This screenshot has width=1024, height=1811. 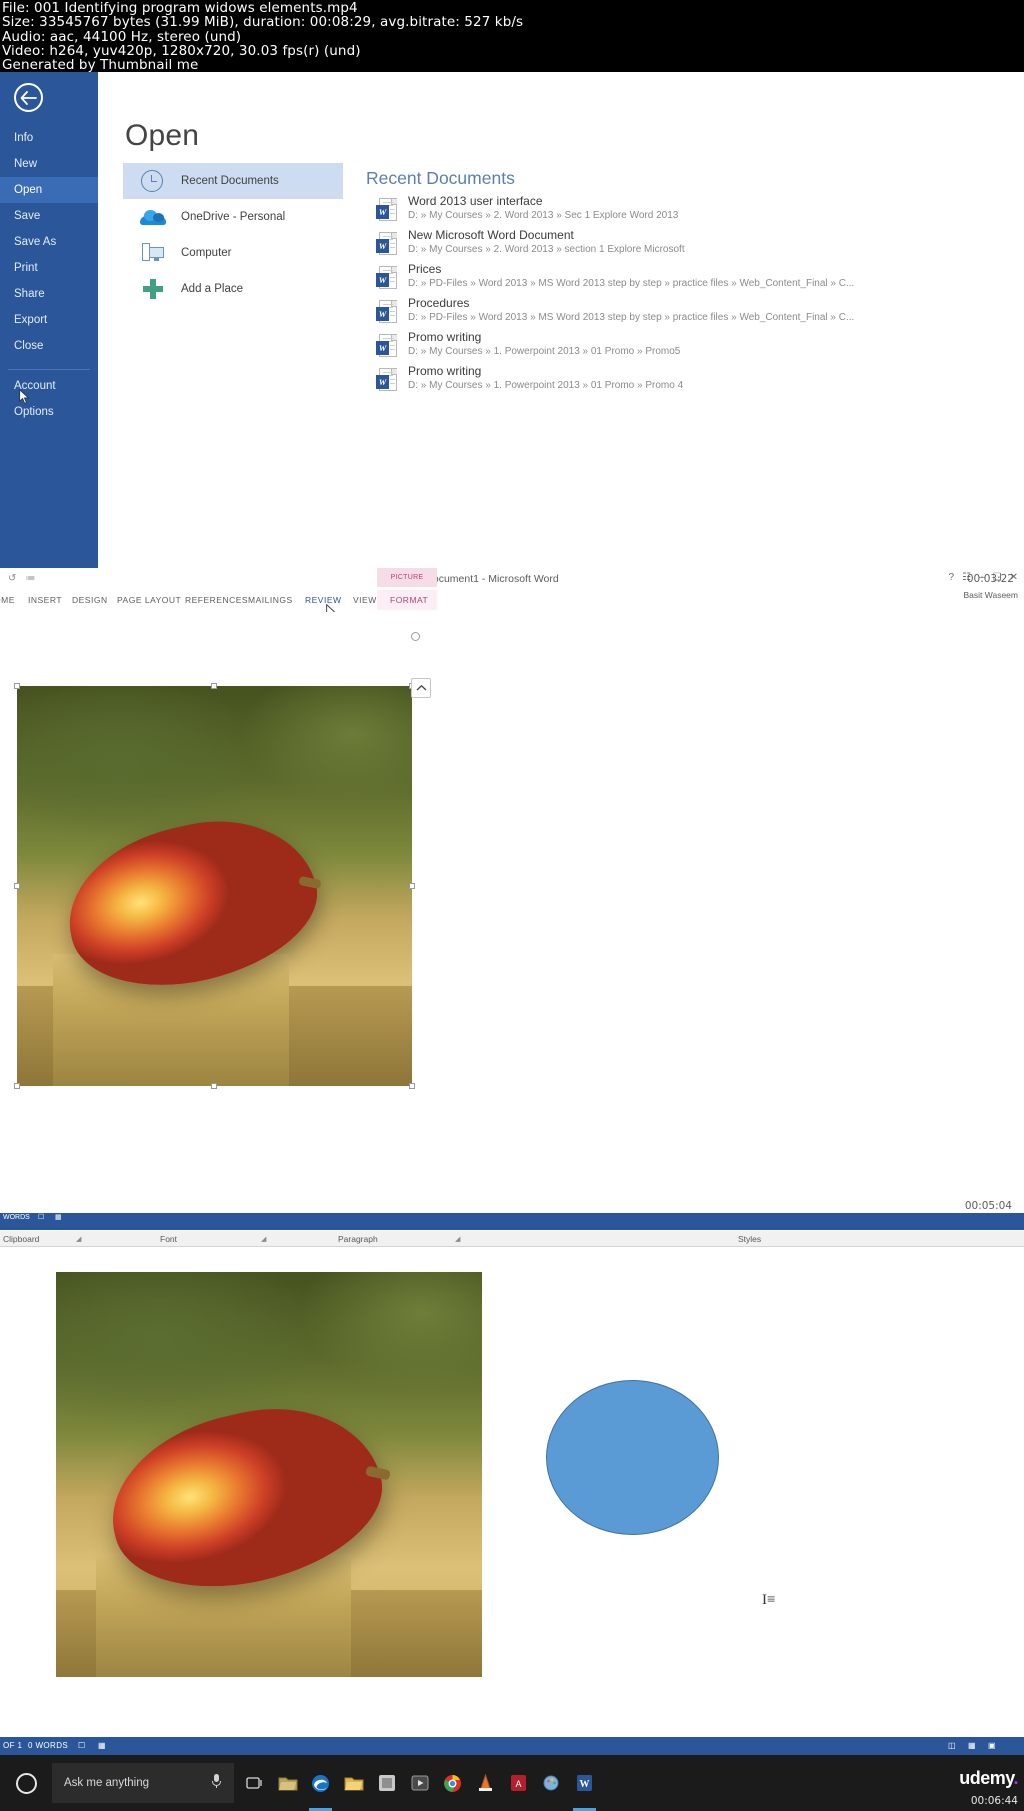 I want to click on dialog-launcher-font: ◢, so click(x=263, y=1239).